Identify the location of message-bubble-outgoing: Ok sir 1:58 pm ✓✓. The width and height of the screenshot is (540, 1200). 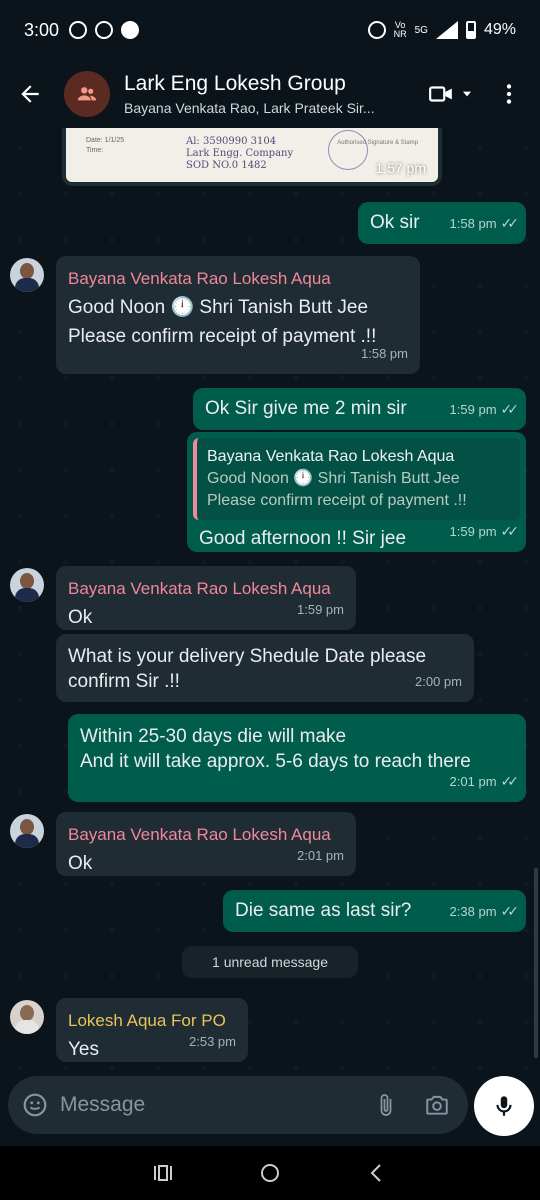
(442, 223).